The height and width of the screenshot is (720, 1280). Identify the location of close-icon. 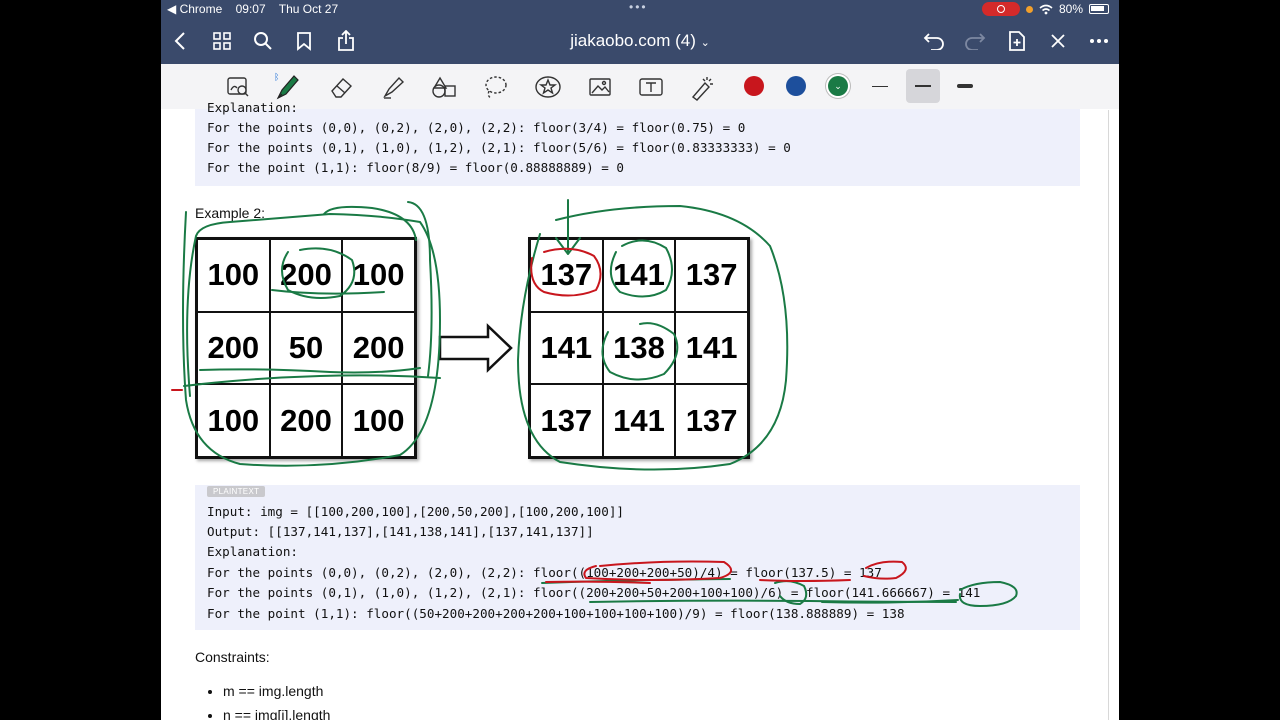
(1058, 41).